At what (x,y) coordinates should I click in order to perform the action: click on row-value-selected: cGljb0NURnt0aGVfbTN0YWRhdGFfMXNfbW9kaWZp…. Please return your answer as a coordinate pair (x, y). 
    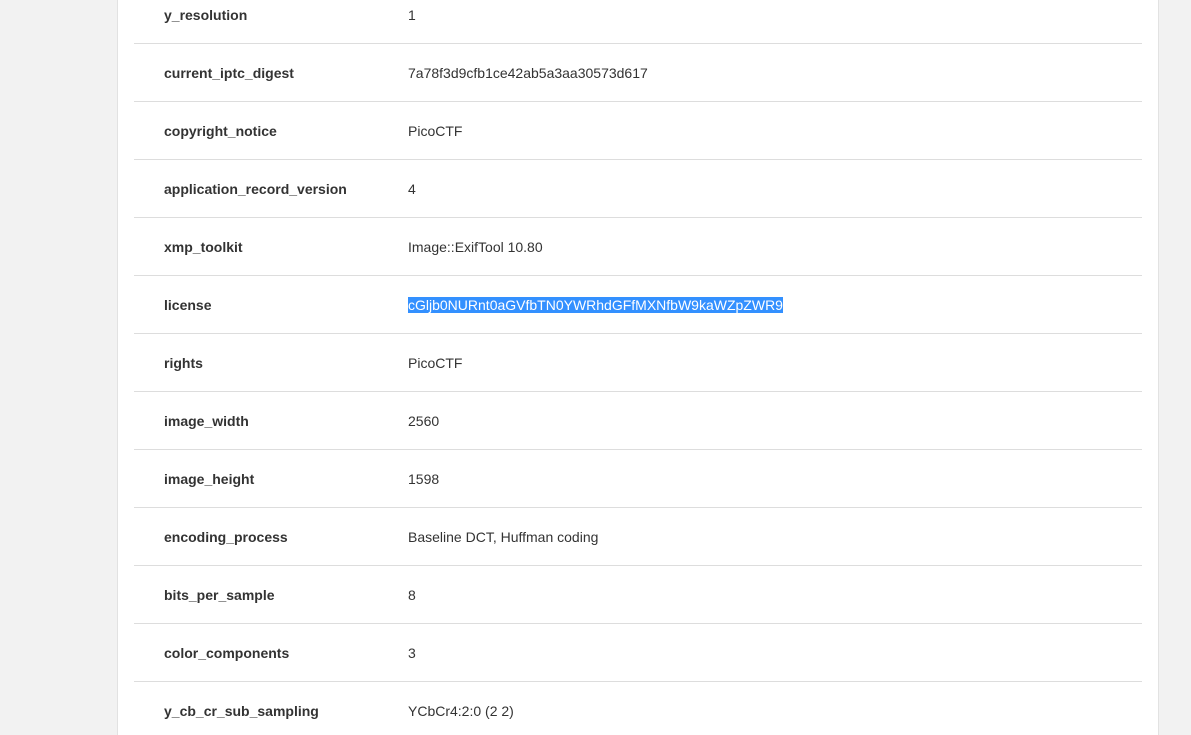
    Looking at the image, I should click on (595, 304).